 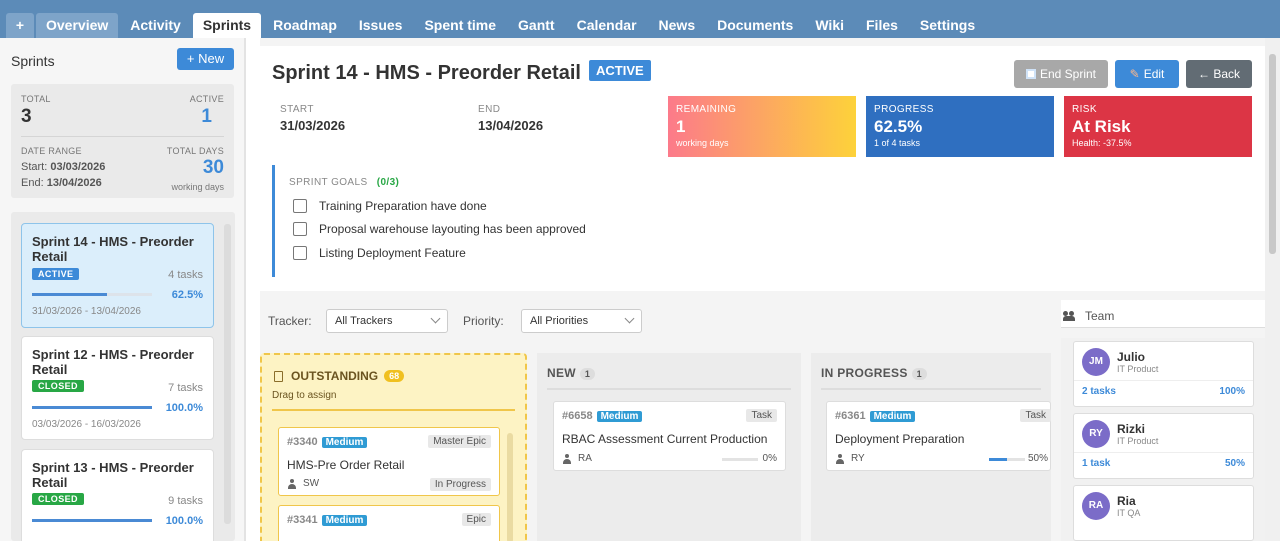 What do you see at coordinates (1007, 459) in the screenshot?
I see `task-progress-bar` at bounding box center [1007, 459].